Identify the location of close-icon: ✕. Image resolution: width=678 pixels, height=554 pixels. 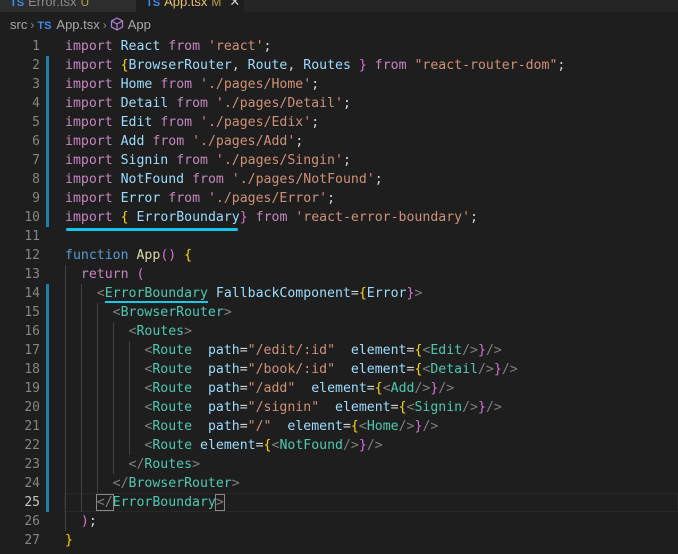
(234, 4).